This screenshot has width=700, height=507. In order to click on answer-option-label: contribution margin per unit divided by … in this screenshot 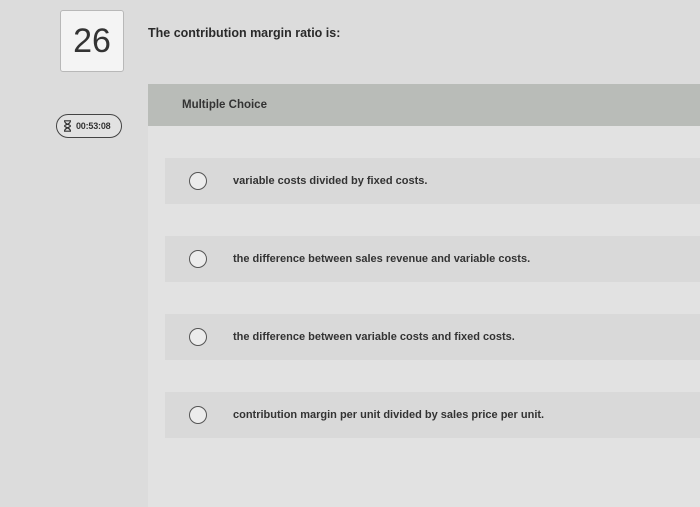, I will do `click(389, 415)`.